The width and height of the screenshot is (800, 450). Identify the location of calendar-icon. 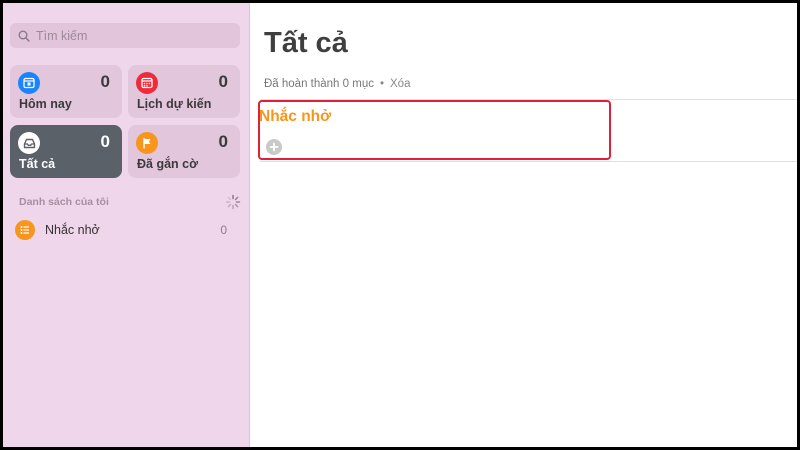
(147, 83).